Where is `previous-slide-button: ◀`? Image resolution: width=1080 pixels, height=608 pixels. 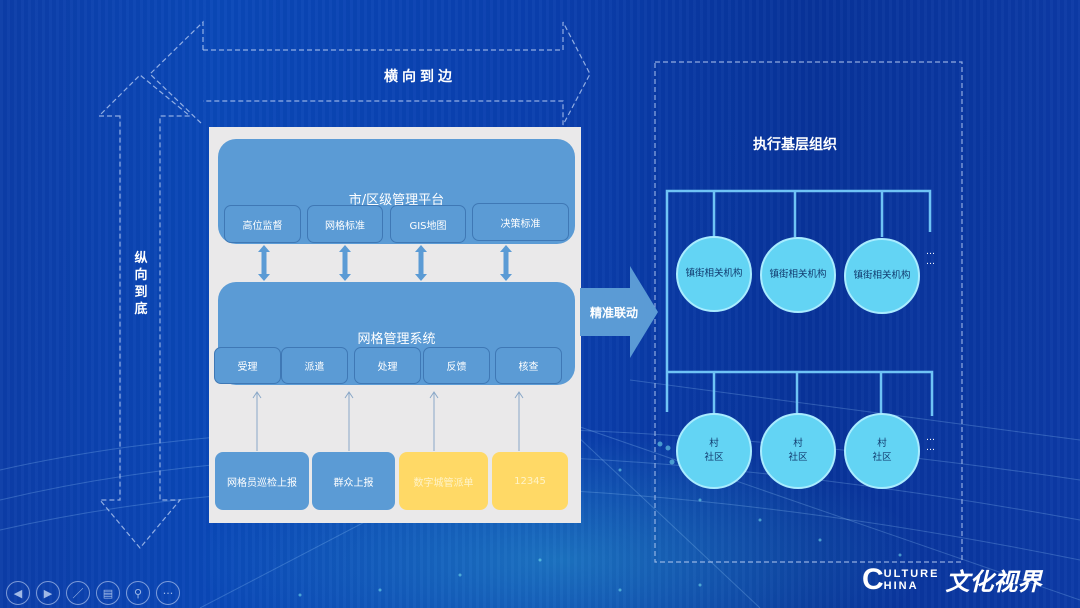 previous-slide-button: ◀ is located at coordinates (18, 593).